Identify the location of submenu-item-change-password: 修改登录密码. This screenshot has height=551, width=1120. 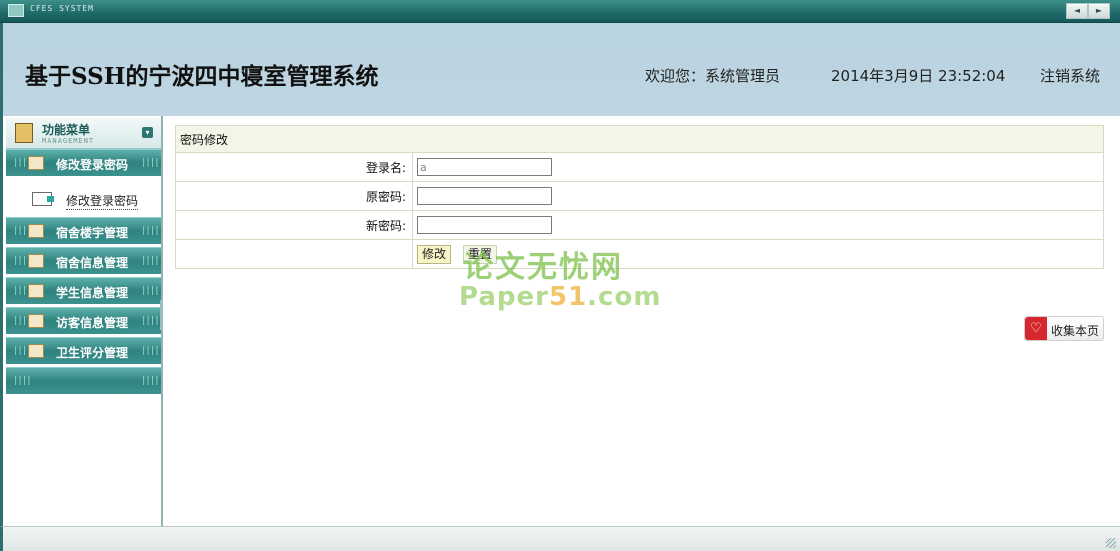
(83, 198).